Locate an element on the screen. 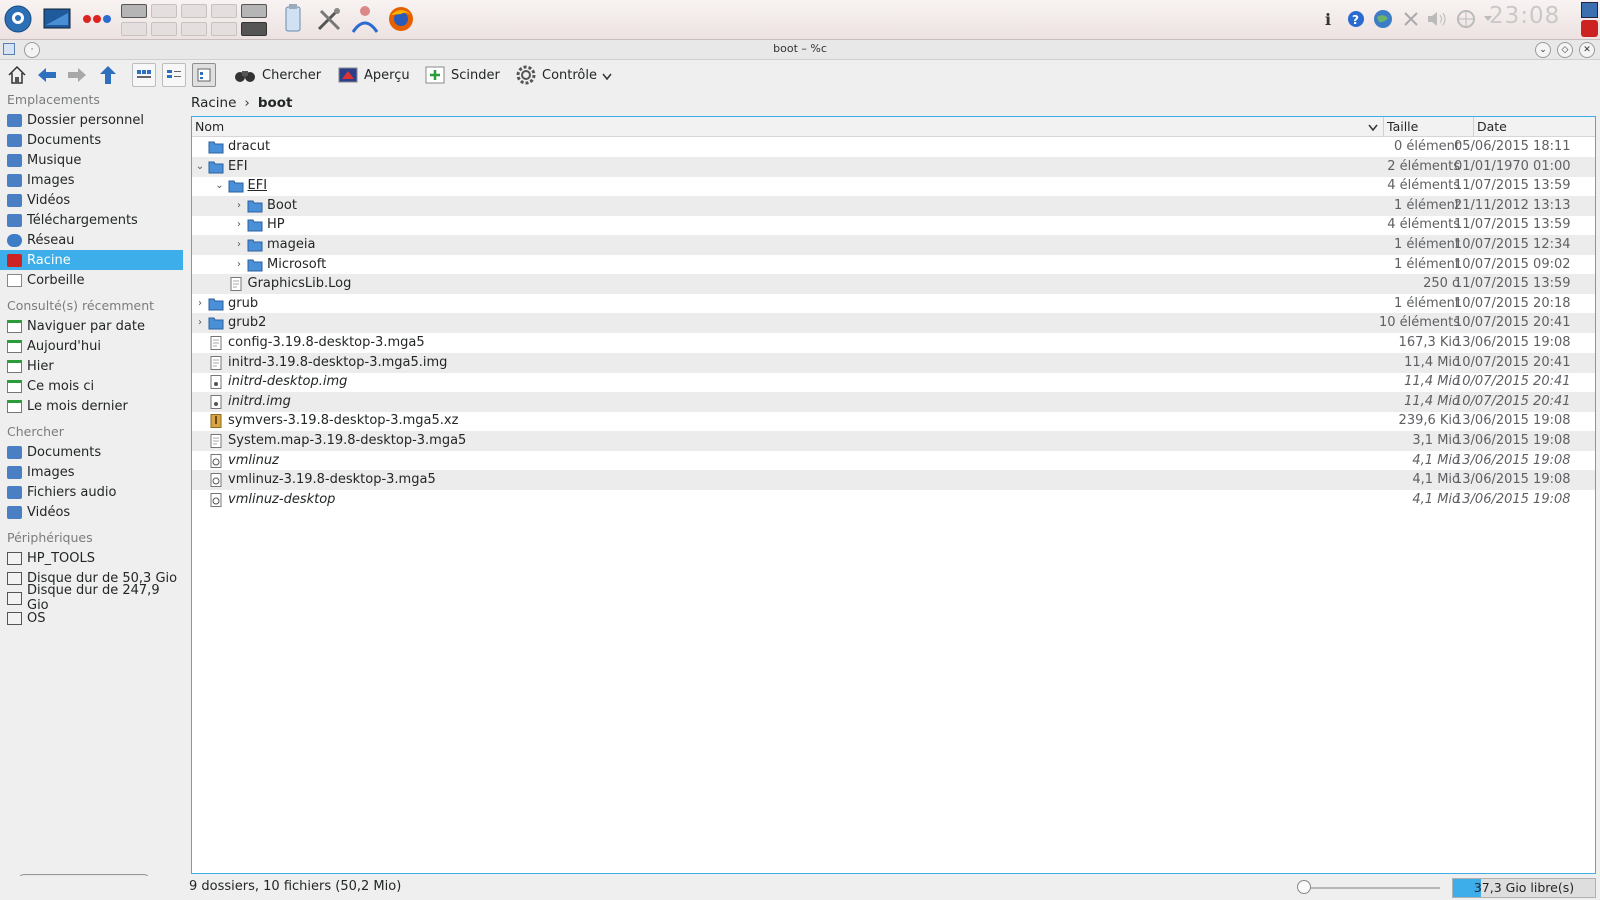 The image size is (1600, 900). free-space-label: 37,3 Gio libre(s) is located at coordinates (1524, 887).